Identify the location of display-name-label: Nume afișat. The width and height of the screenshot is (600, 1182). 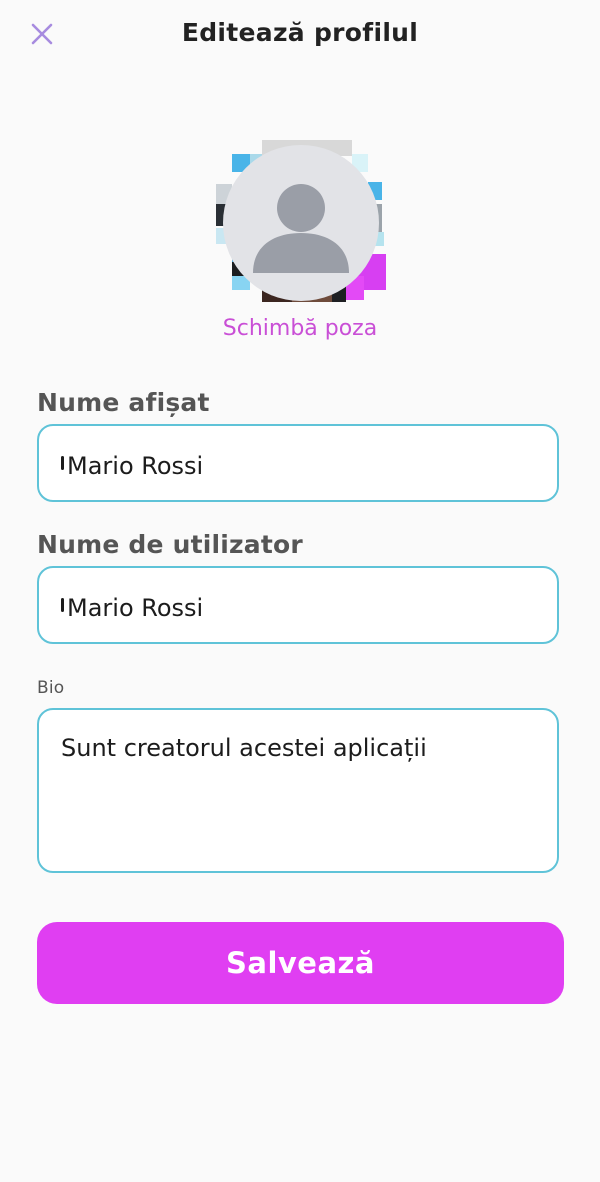
(123, 402).